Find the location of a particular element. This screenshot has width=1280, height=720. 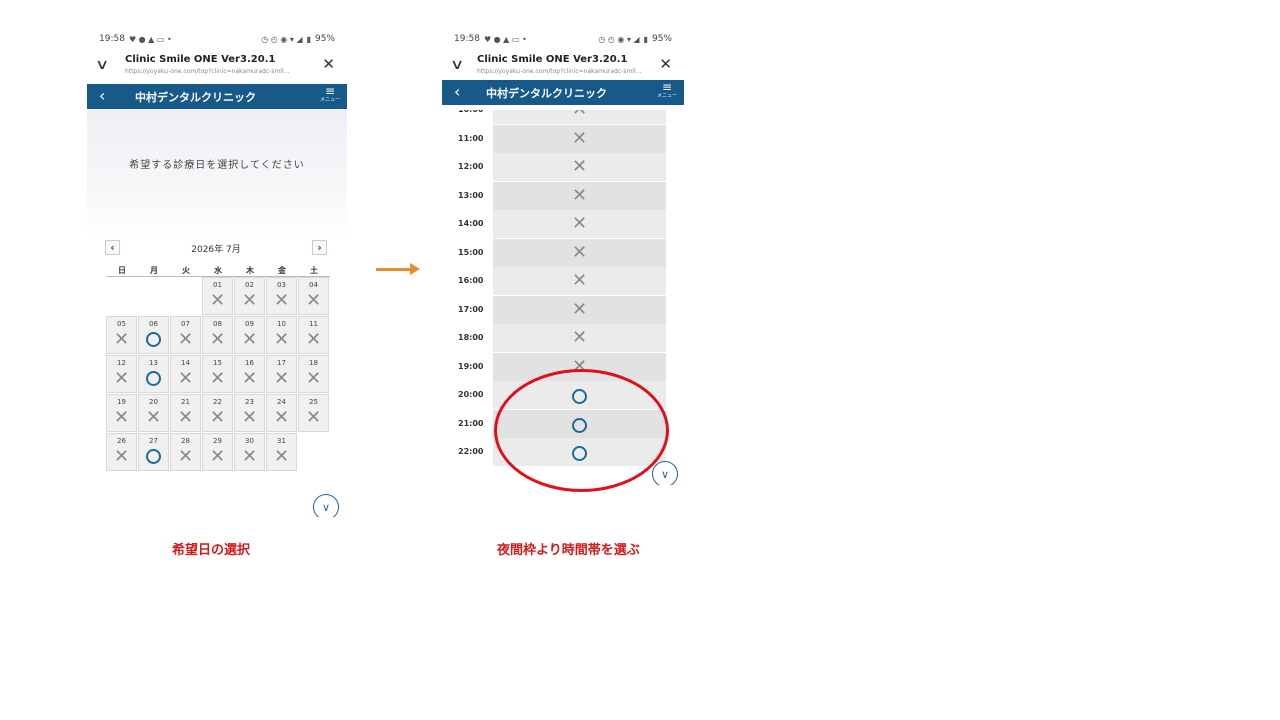

calendar-day-cell: 02 ✕ is located at coordinates (249, 296).